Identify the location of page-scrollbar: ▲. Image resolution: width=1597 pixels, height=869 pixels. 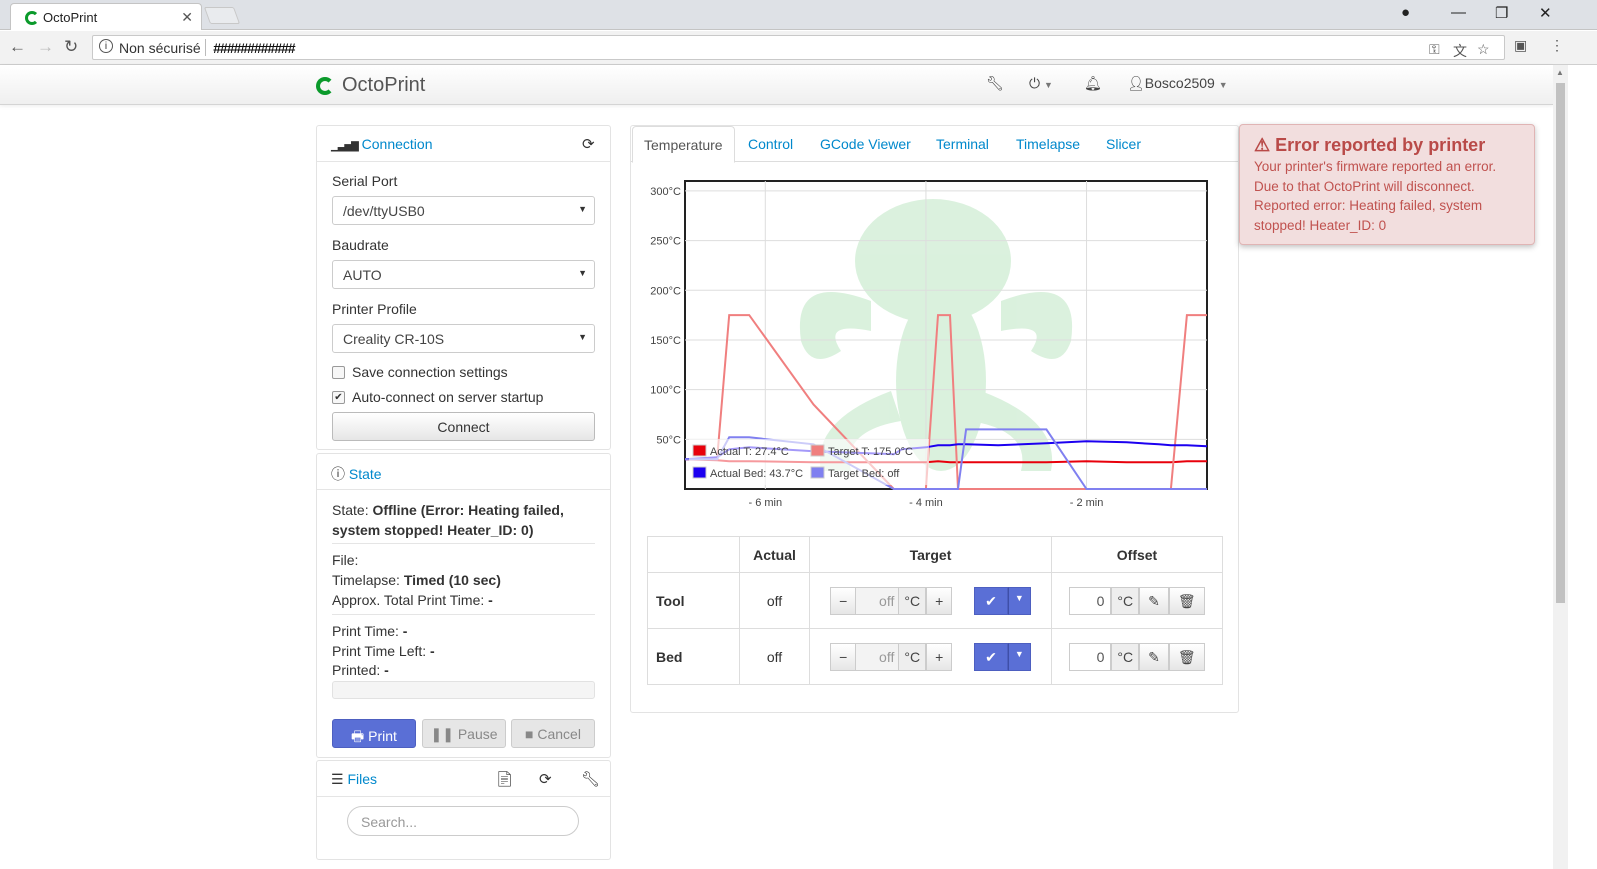
(1560, 467).